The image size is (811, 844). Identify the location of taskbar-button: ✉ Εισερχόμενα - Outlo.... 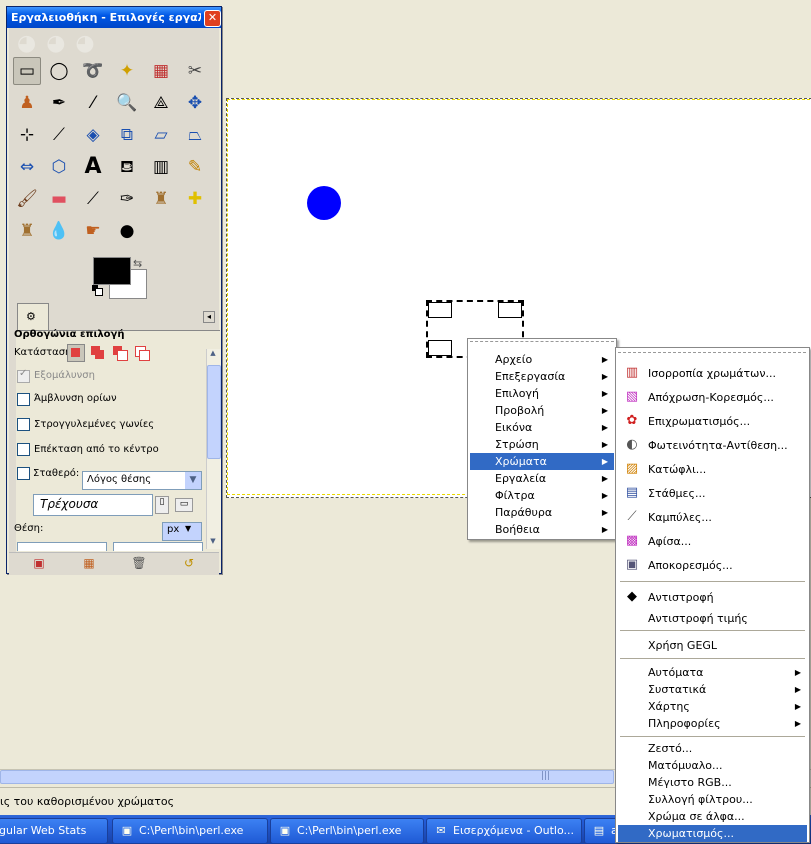
(504, 831).